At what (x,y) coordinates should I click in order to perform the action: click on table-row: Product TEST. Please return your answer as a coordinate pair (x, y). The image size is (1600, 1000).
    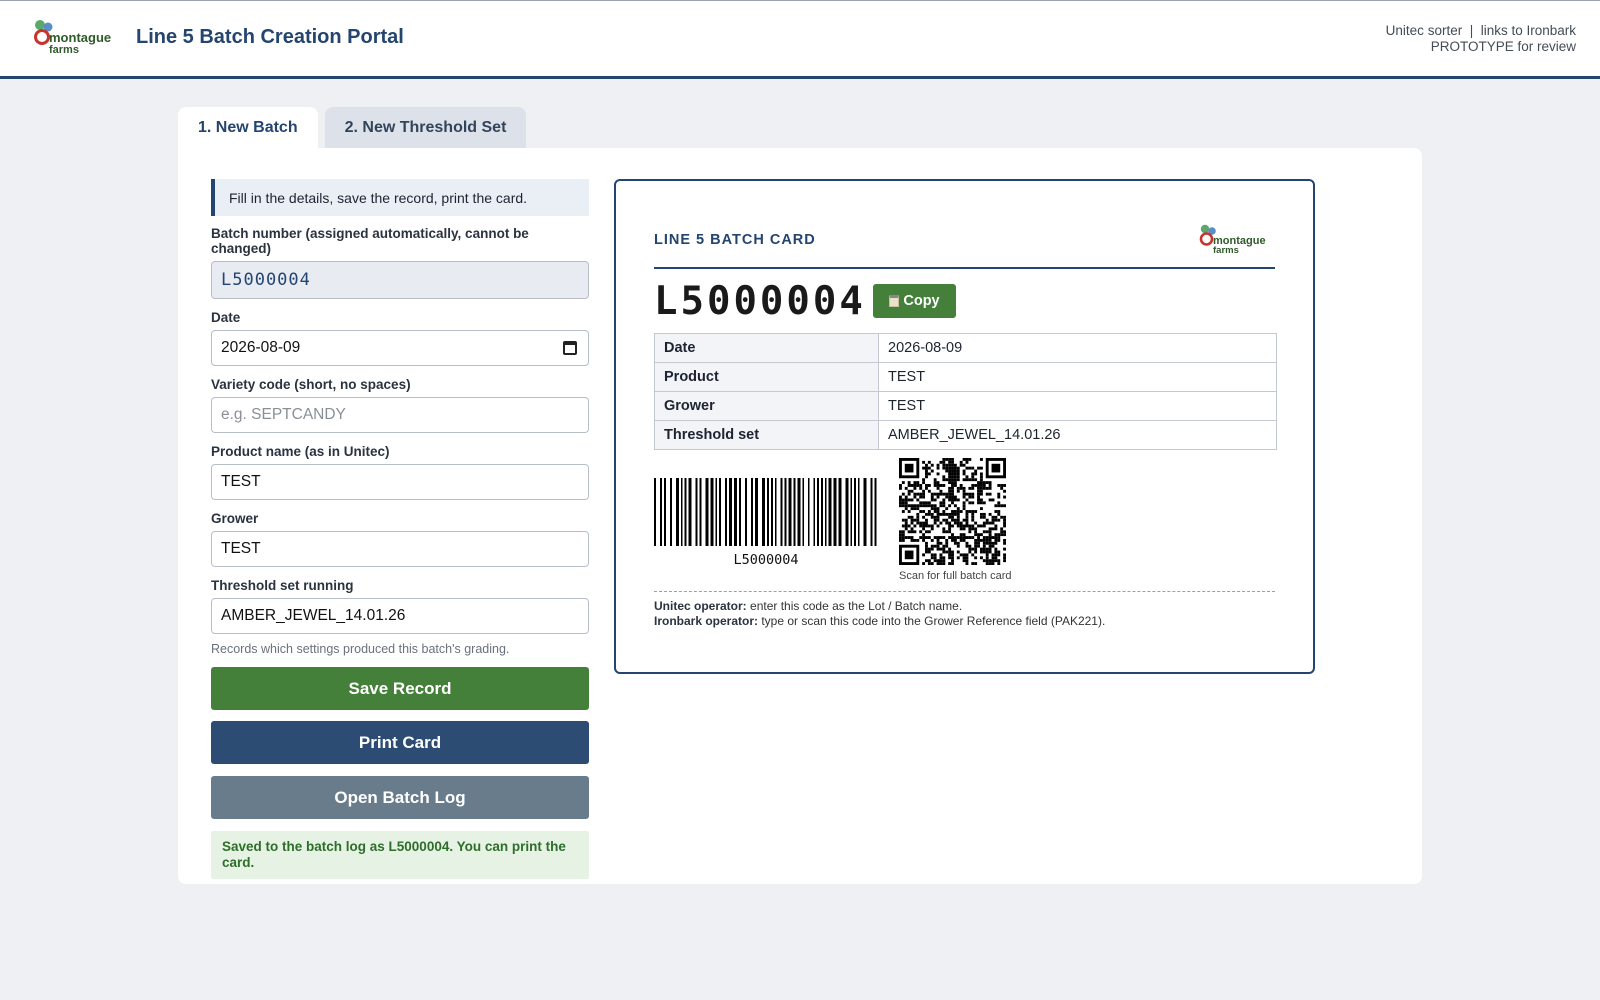
    Looking at the image, I should click on (965, 377).